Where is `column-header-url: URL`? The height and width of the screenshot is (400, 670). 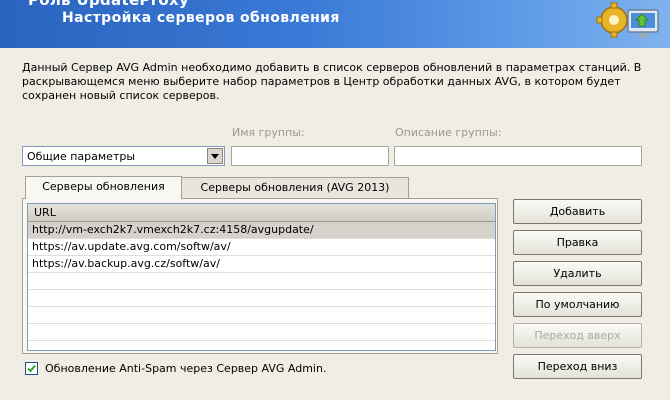 column-header-url: URL is located at coordinates (261, 213).